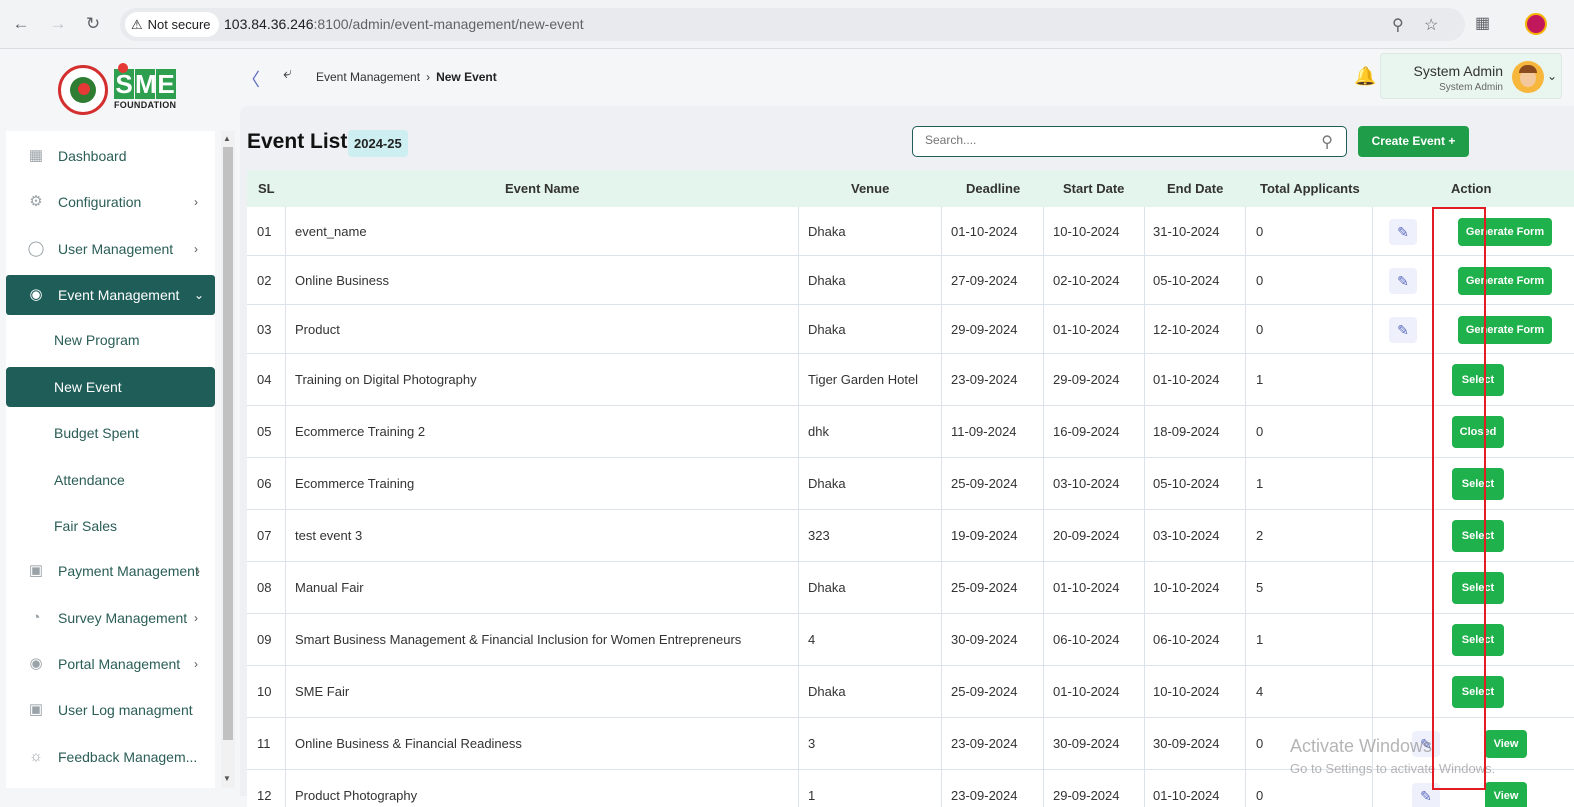  What do you see at coordinates (1186, 329) in the screenshot?
I see `cell-end: 12-10-2024` at bounding box center [1186, 329].